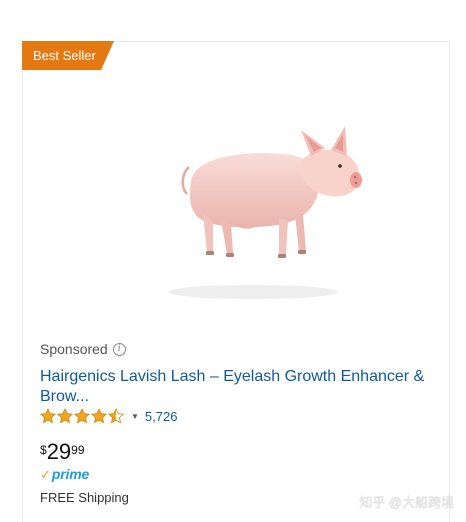 This screenshot has height=522, width=466. I want to click on rating-row: ▼ 5,726, so click(108, 416).